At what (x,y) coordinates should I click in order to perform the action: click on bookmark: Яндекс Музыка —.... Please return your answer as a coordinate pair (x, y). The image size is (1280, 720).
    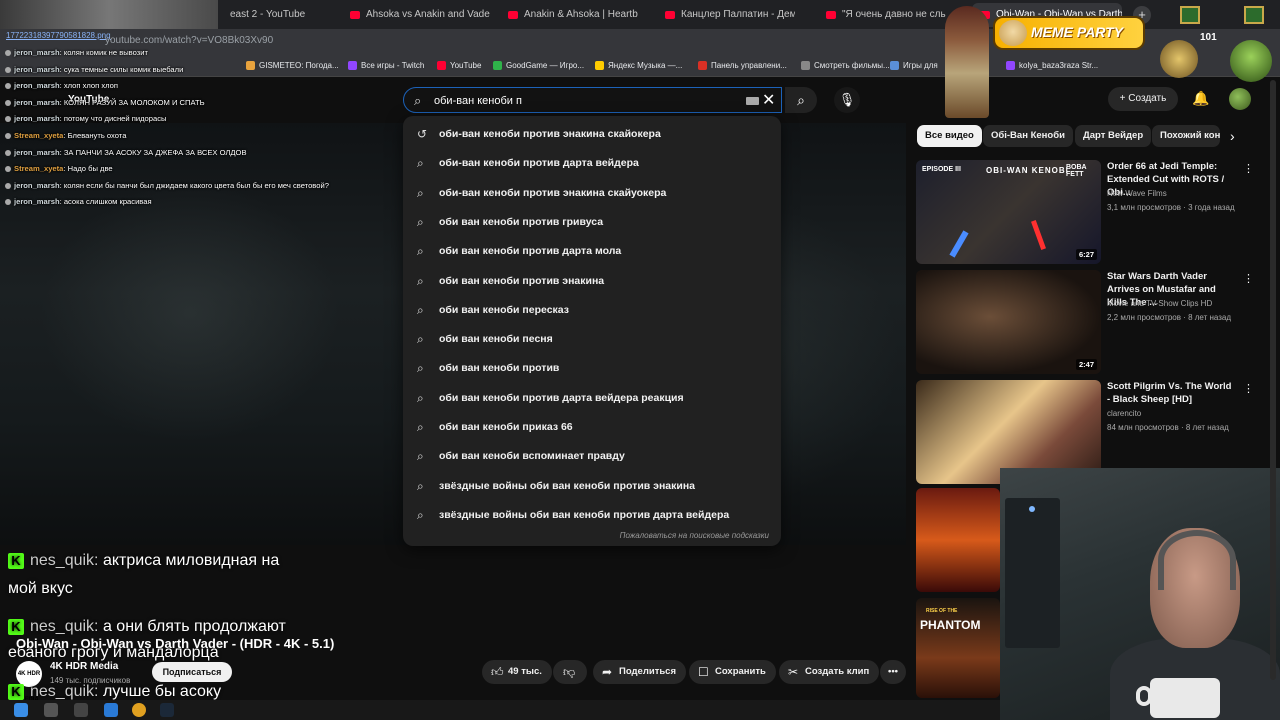
    Looking at the image, I should click on (638, 65).